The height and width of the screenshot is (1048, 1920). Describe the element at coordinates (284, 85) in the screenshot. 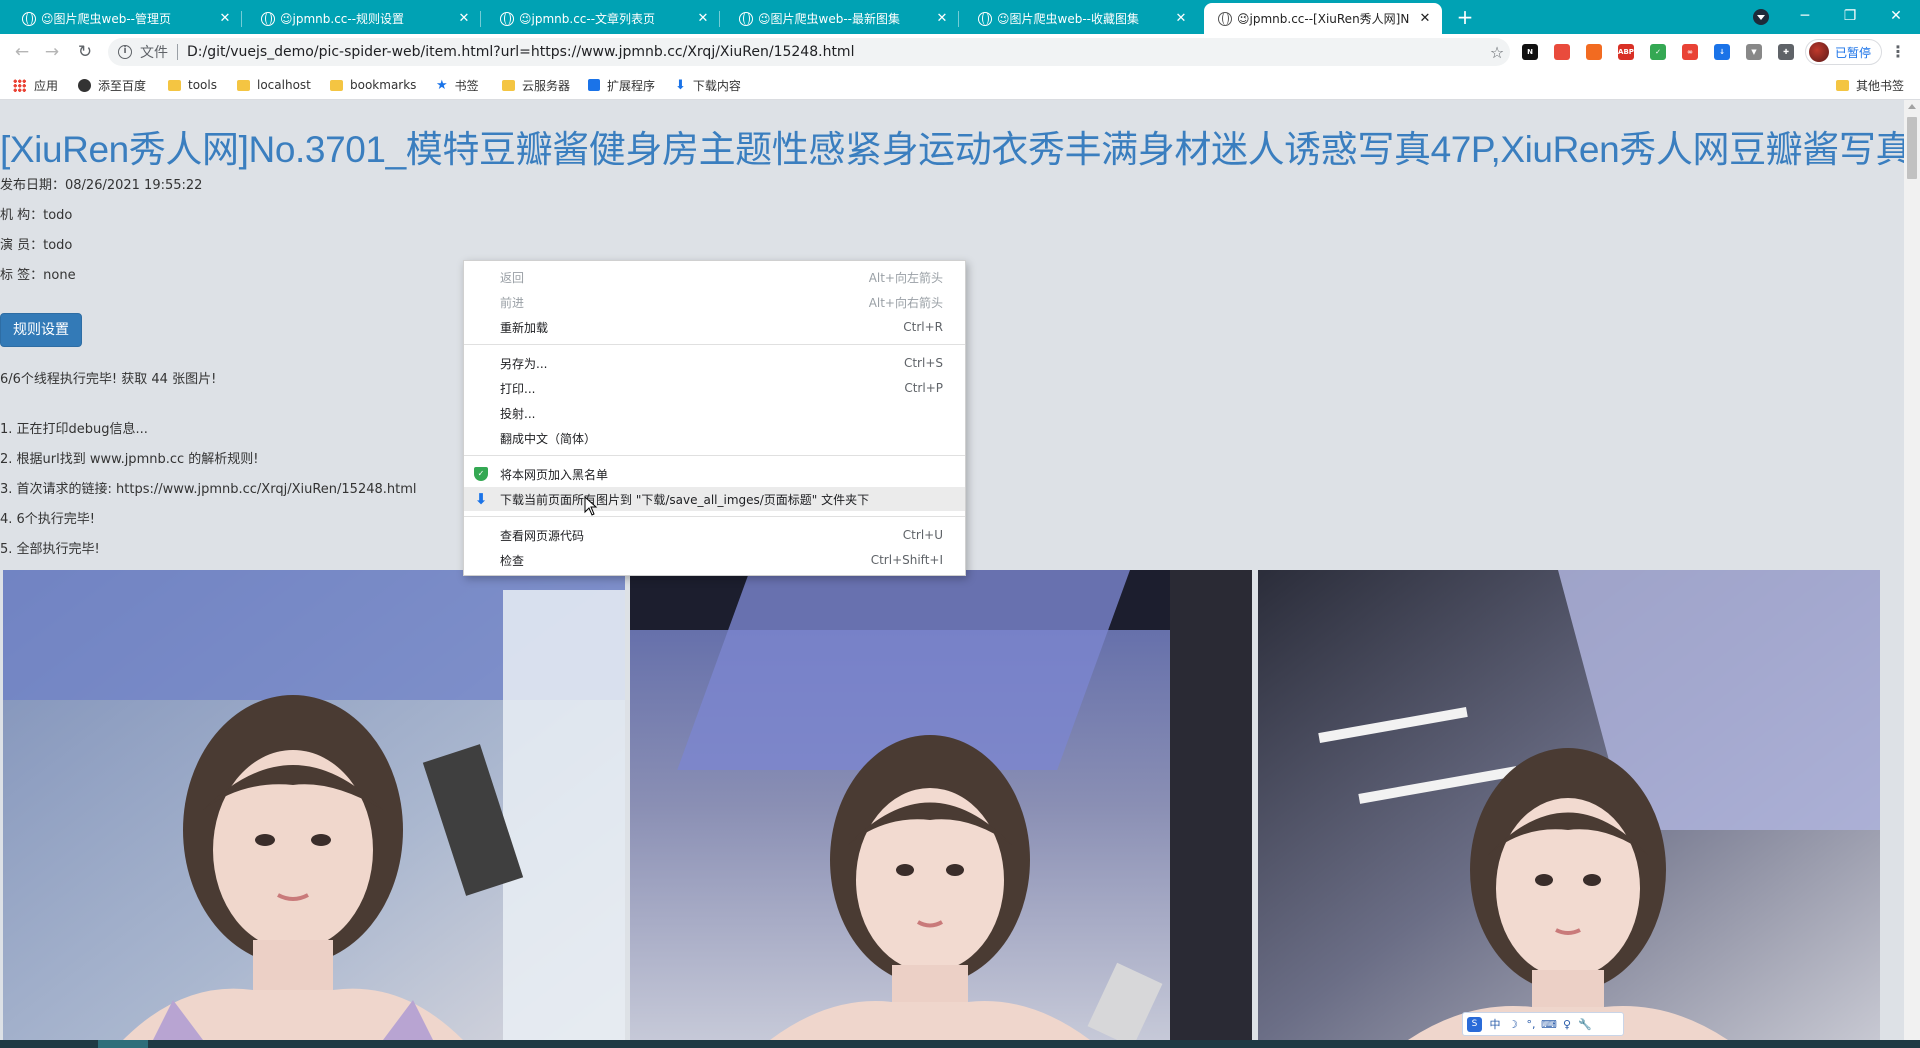

I see `bookmark-label: localhost` at that location.